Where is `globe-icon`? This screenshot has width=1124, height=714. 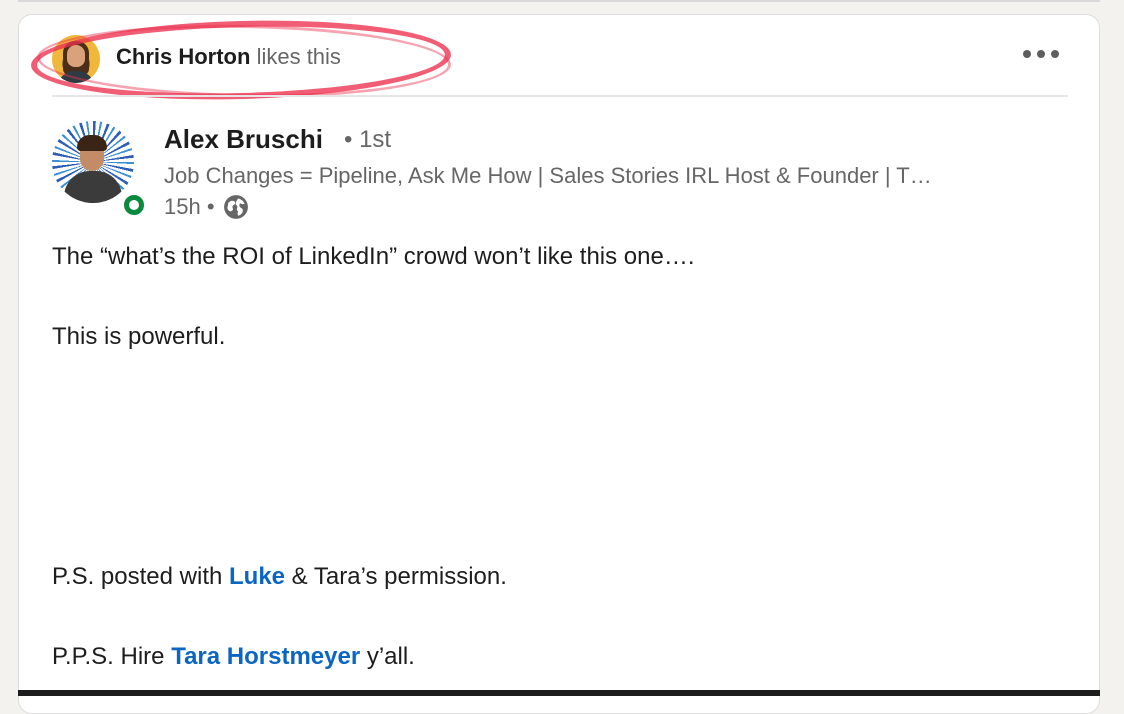 globe-icon is located at coordinates (235, 207).